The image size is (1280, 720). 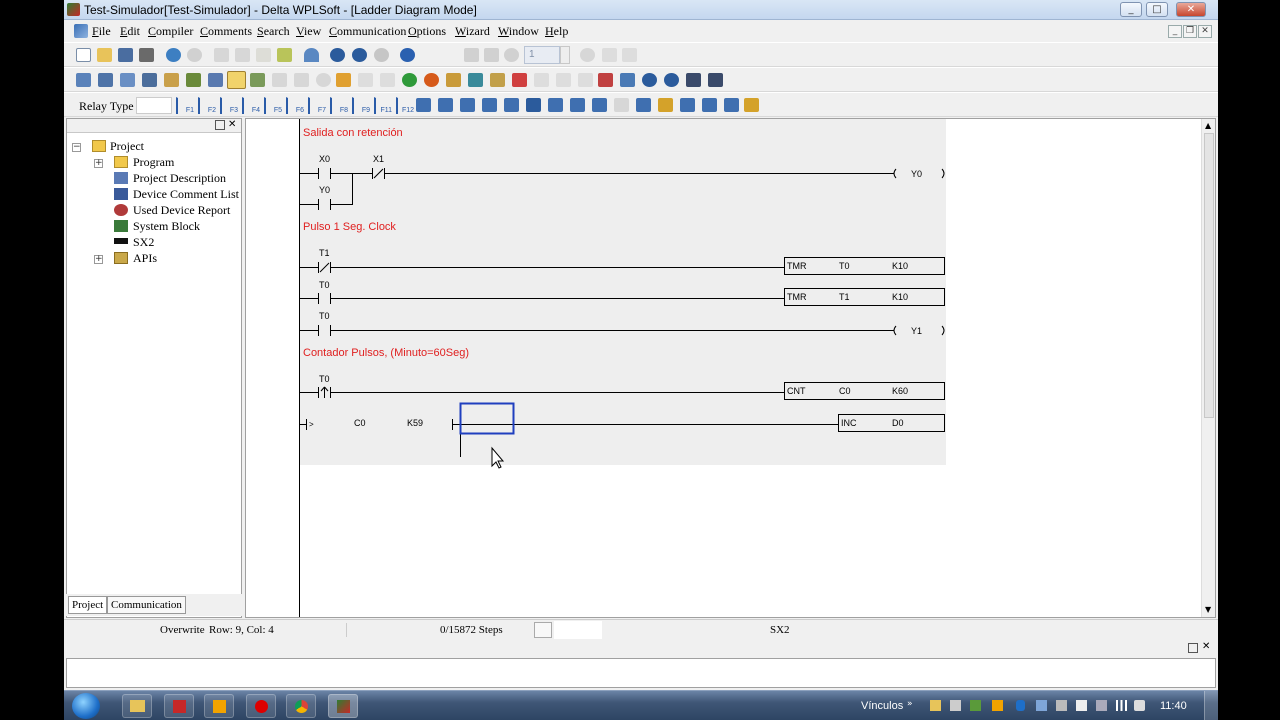 I want to click on contact-t1: T1, so click(x=324, y=253).